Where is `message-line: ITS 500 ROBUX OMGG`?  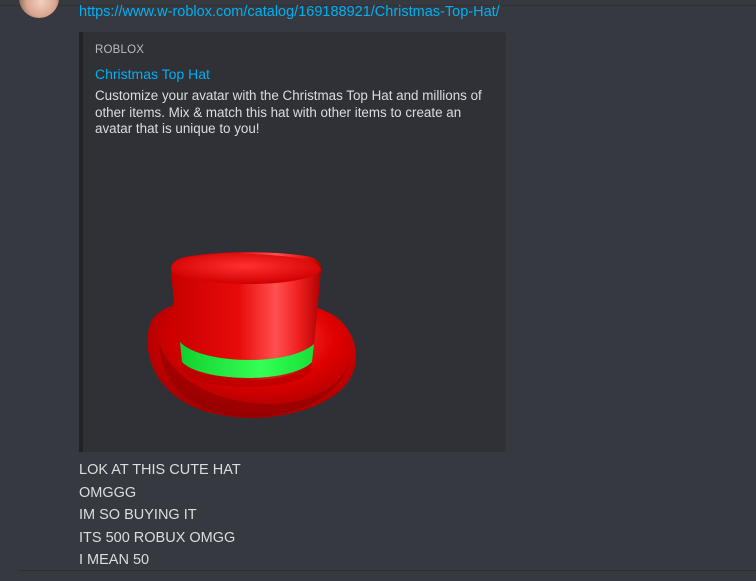 message-line: ITS 500 ROBUX OMGG is located at coordinates (157, 537).